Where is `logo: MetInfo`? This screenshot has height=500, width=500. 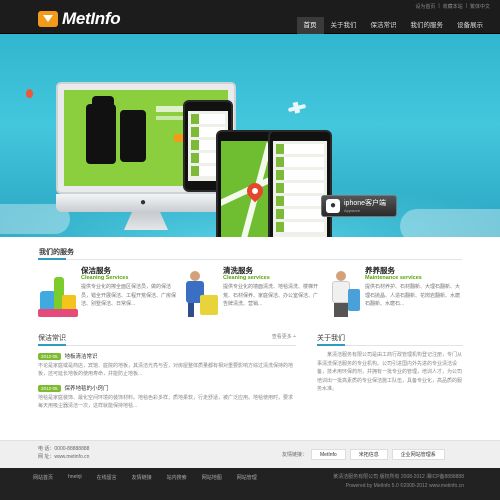 logo: MetInfo is located at coordinates (79, 19).